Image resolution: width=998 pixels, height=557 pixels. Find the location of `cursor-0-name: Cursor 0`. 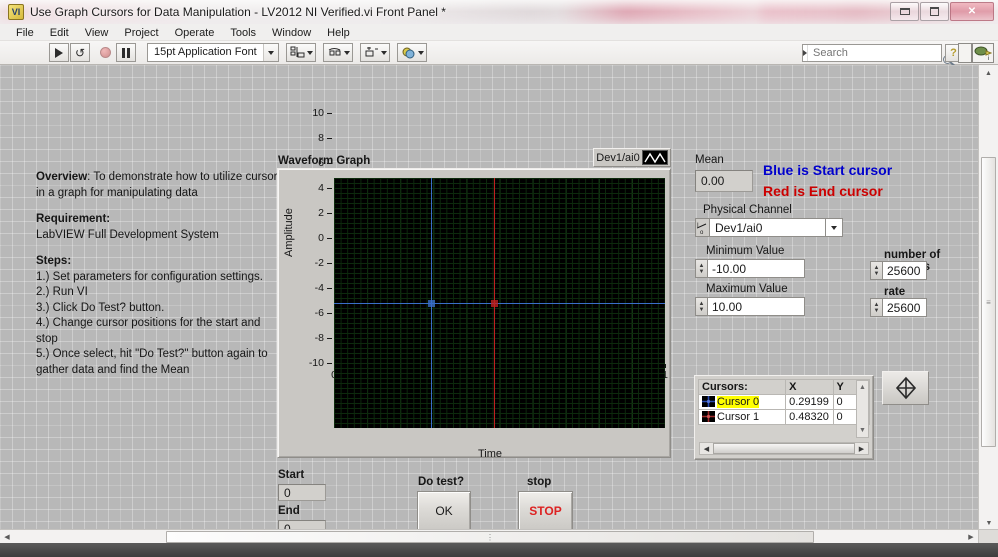

cursor-0-name: Cursor 0 is located at coordinates (738, 402).